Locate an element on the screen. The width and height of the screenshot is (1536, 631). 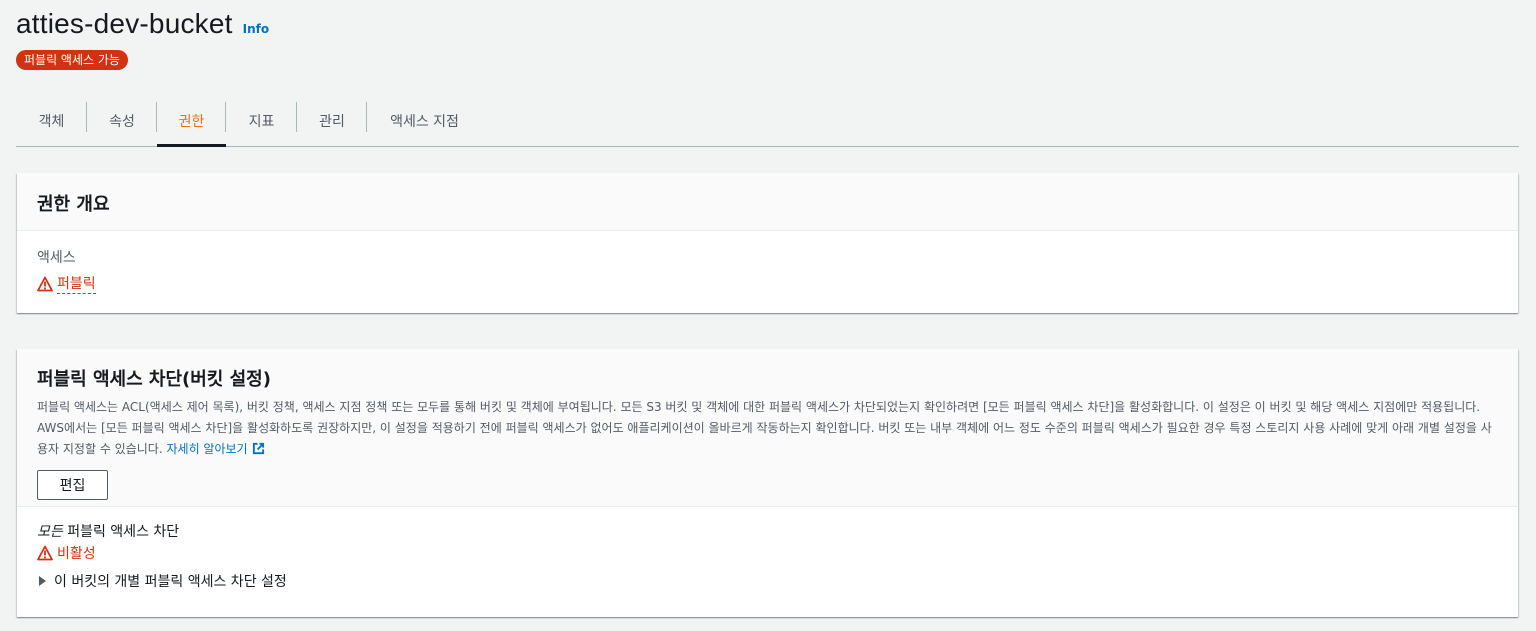
caret-right-icon is located at coordinates (42, 581).